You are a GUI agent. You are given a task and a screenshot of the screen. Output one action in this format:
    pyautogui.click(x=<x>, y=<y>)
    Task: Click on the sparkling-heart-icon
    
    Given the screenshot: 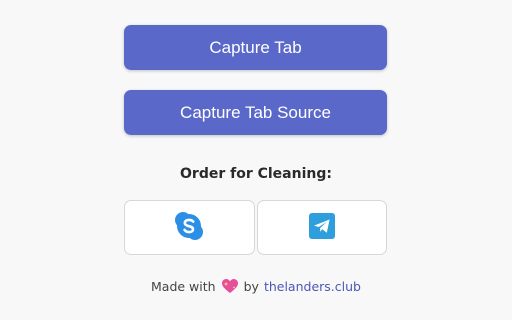 What is the action you would take?
    pyautogui.click(x=230, y=286)
    